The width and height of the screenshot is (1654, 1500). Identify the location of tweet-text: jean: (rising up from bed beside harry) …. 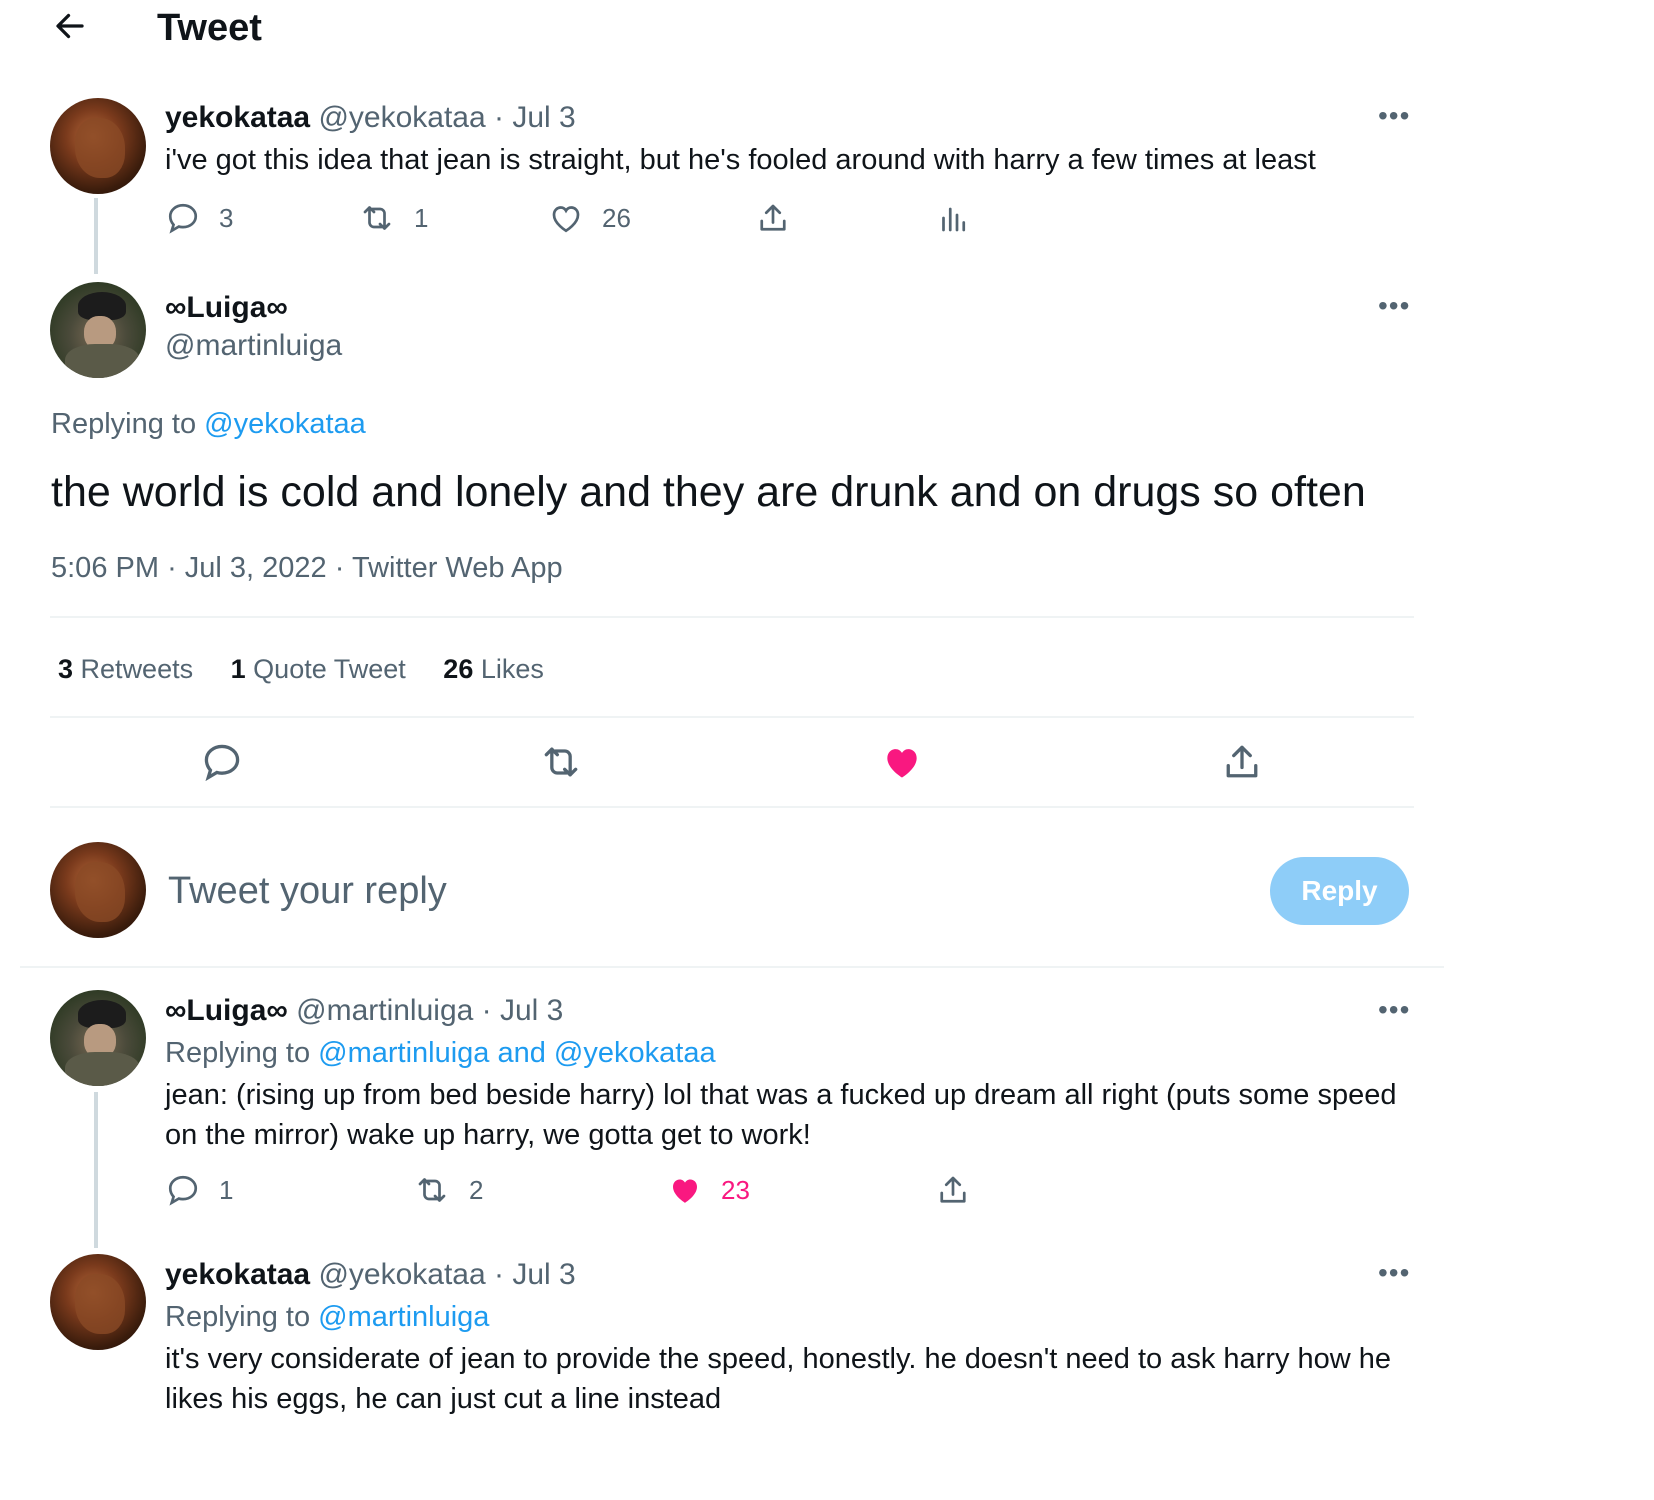
(781, 1115).